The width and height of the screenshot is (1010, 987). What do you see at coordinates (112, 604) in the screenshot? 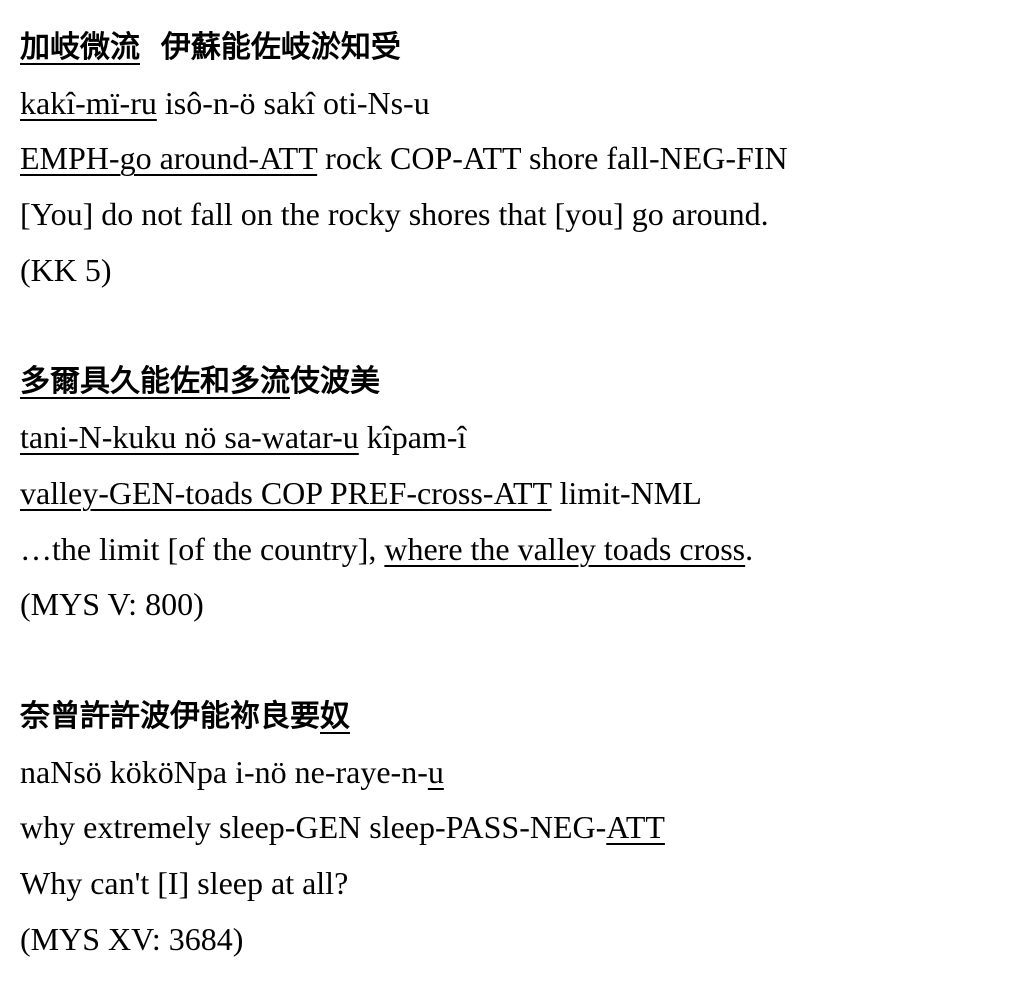
I see `source-citation: (MYS V: 800)` at bounding box center [112, 604].